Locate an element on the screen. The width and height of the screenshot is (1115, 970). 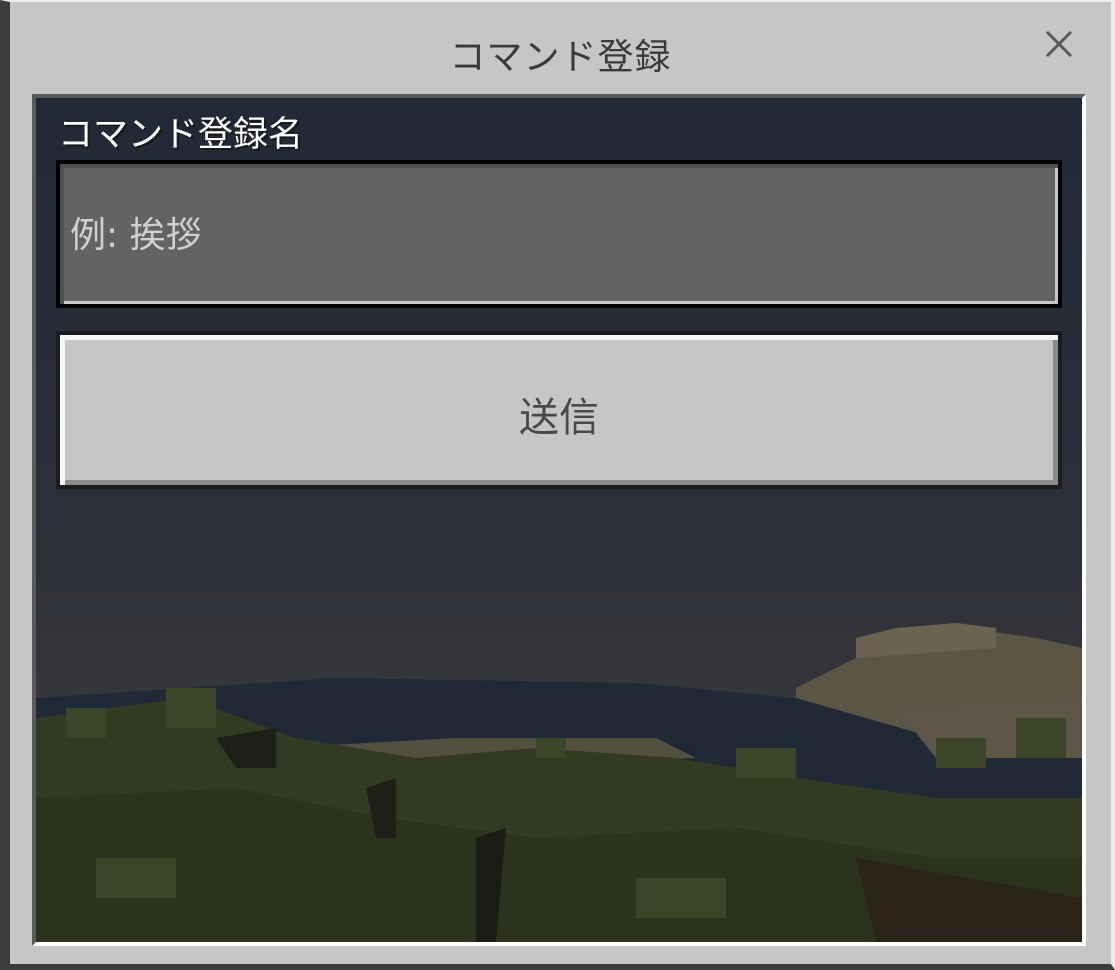
dialog-titlebar: コマンド登録 is located at coordinates (560, 48).